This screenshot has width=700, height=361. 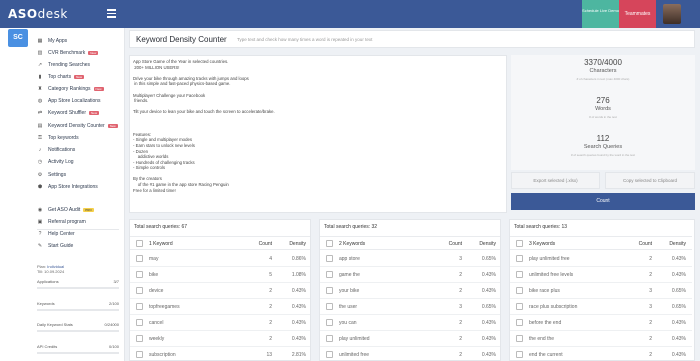 I want to click on table-row: bike race plus 3 0.65%, so click(x=601, y=291).